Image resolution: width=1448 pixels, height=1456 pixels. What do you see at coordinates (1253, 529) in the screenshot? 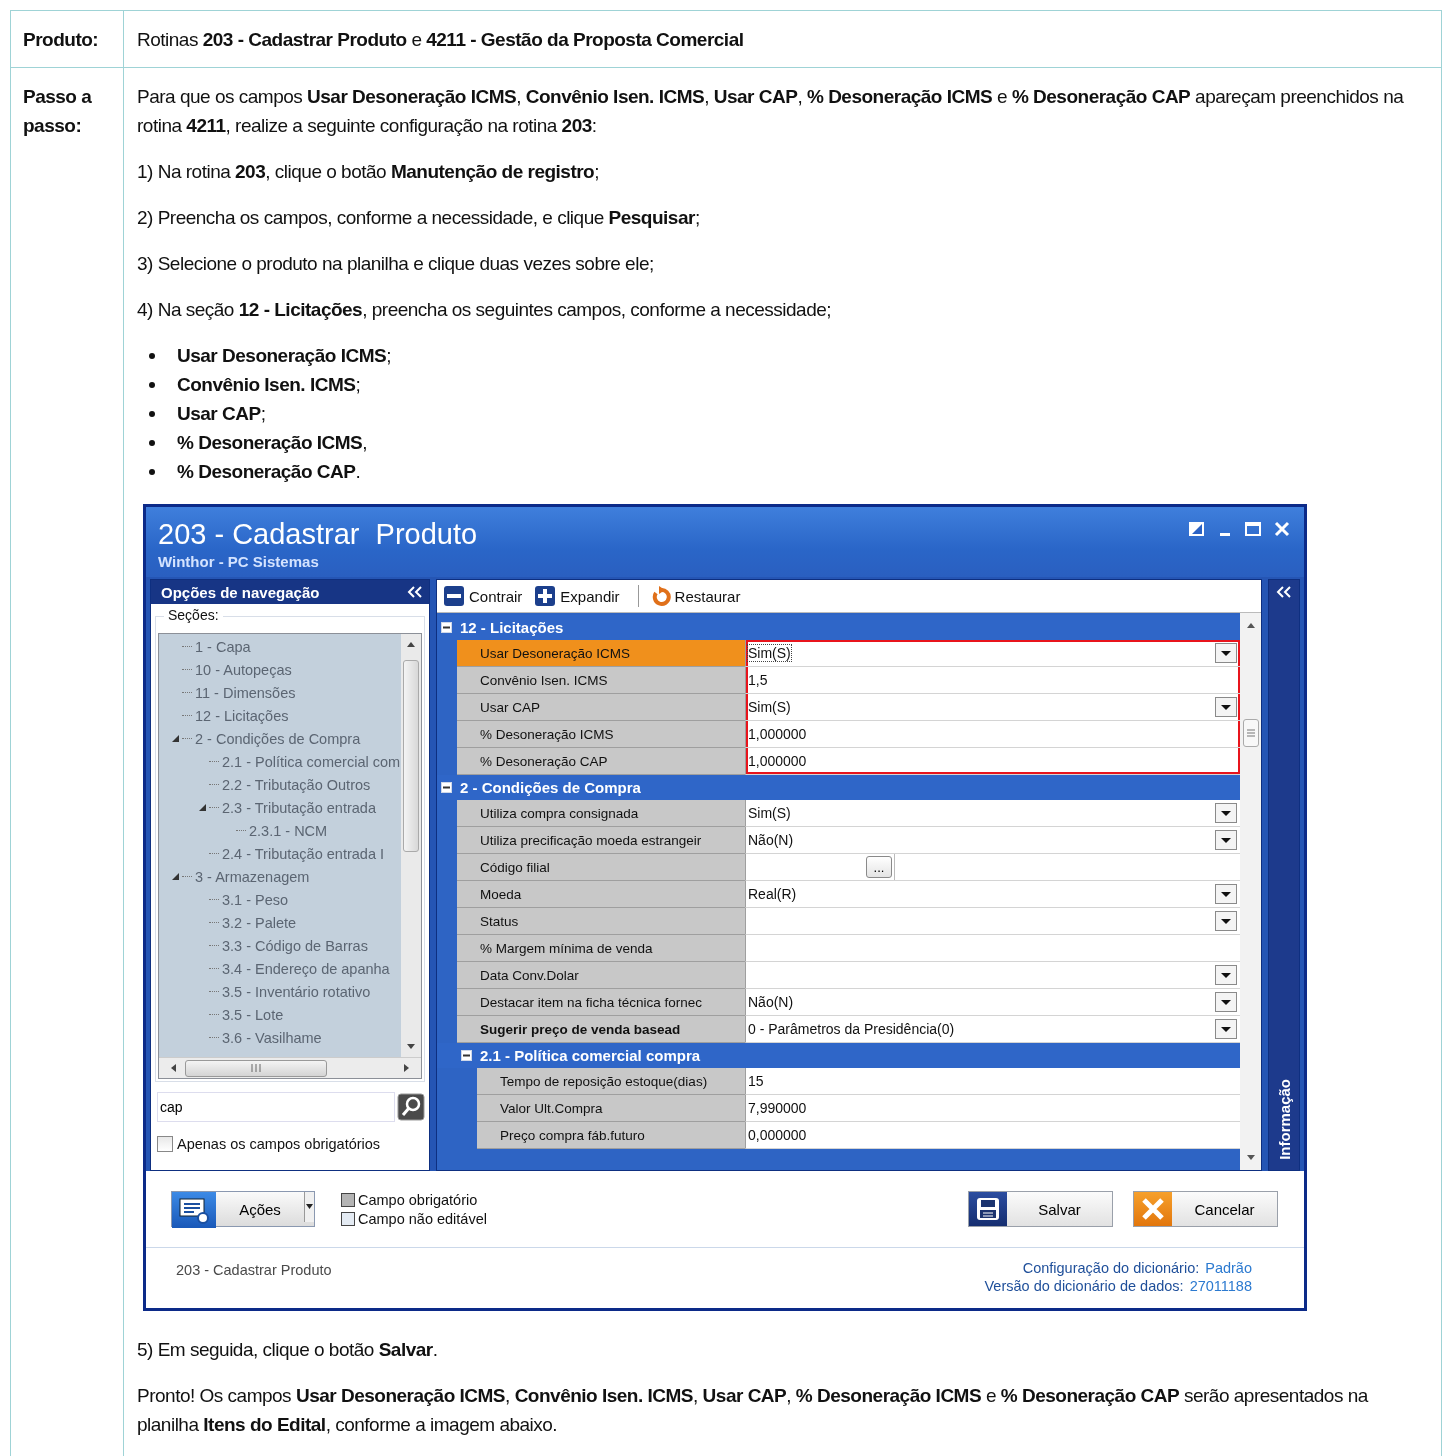
I see `maximize-icon` at bounding box center [1253, 529].